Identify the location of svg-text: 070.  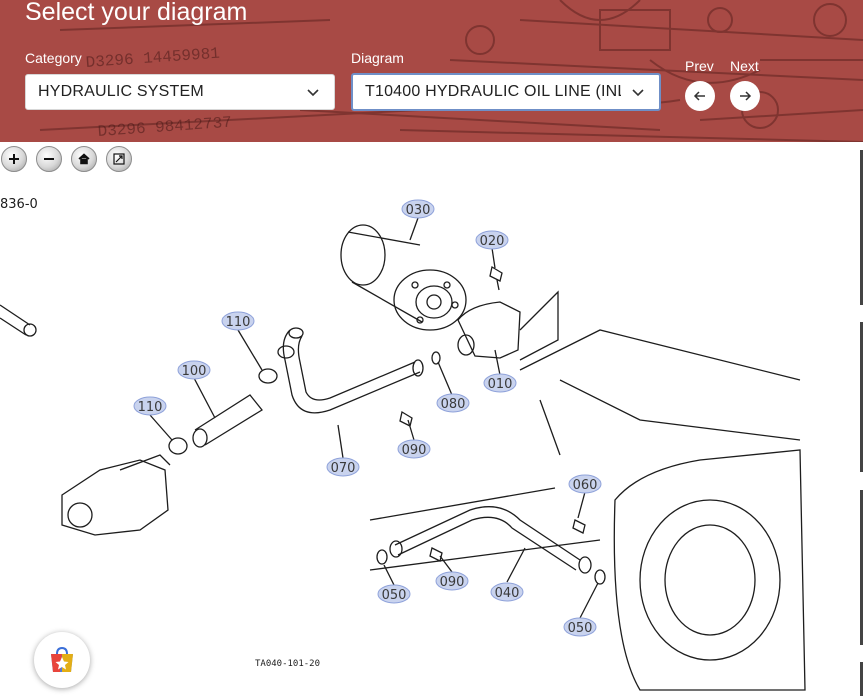
(343, 468).